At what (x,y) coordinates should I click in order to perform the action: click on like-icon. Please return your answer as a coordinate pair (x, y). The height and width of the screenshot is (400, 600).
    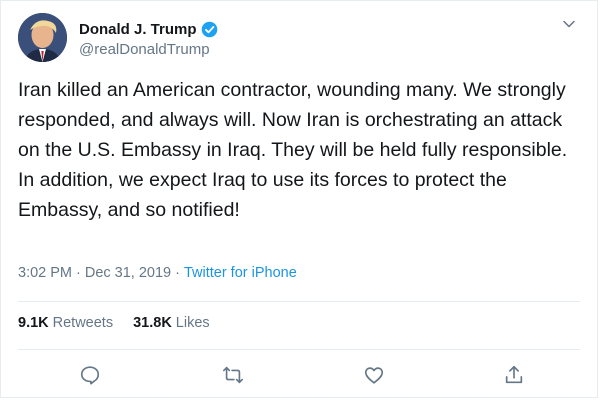
    Looking at the image, I should click on (374, 375).